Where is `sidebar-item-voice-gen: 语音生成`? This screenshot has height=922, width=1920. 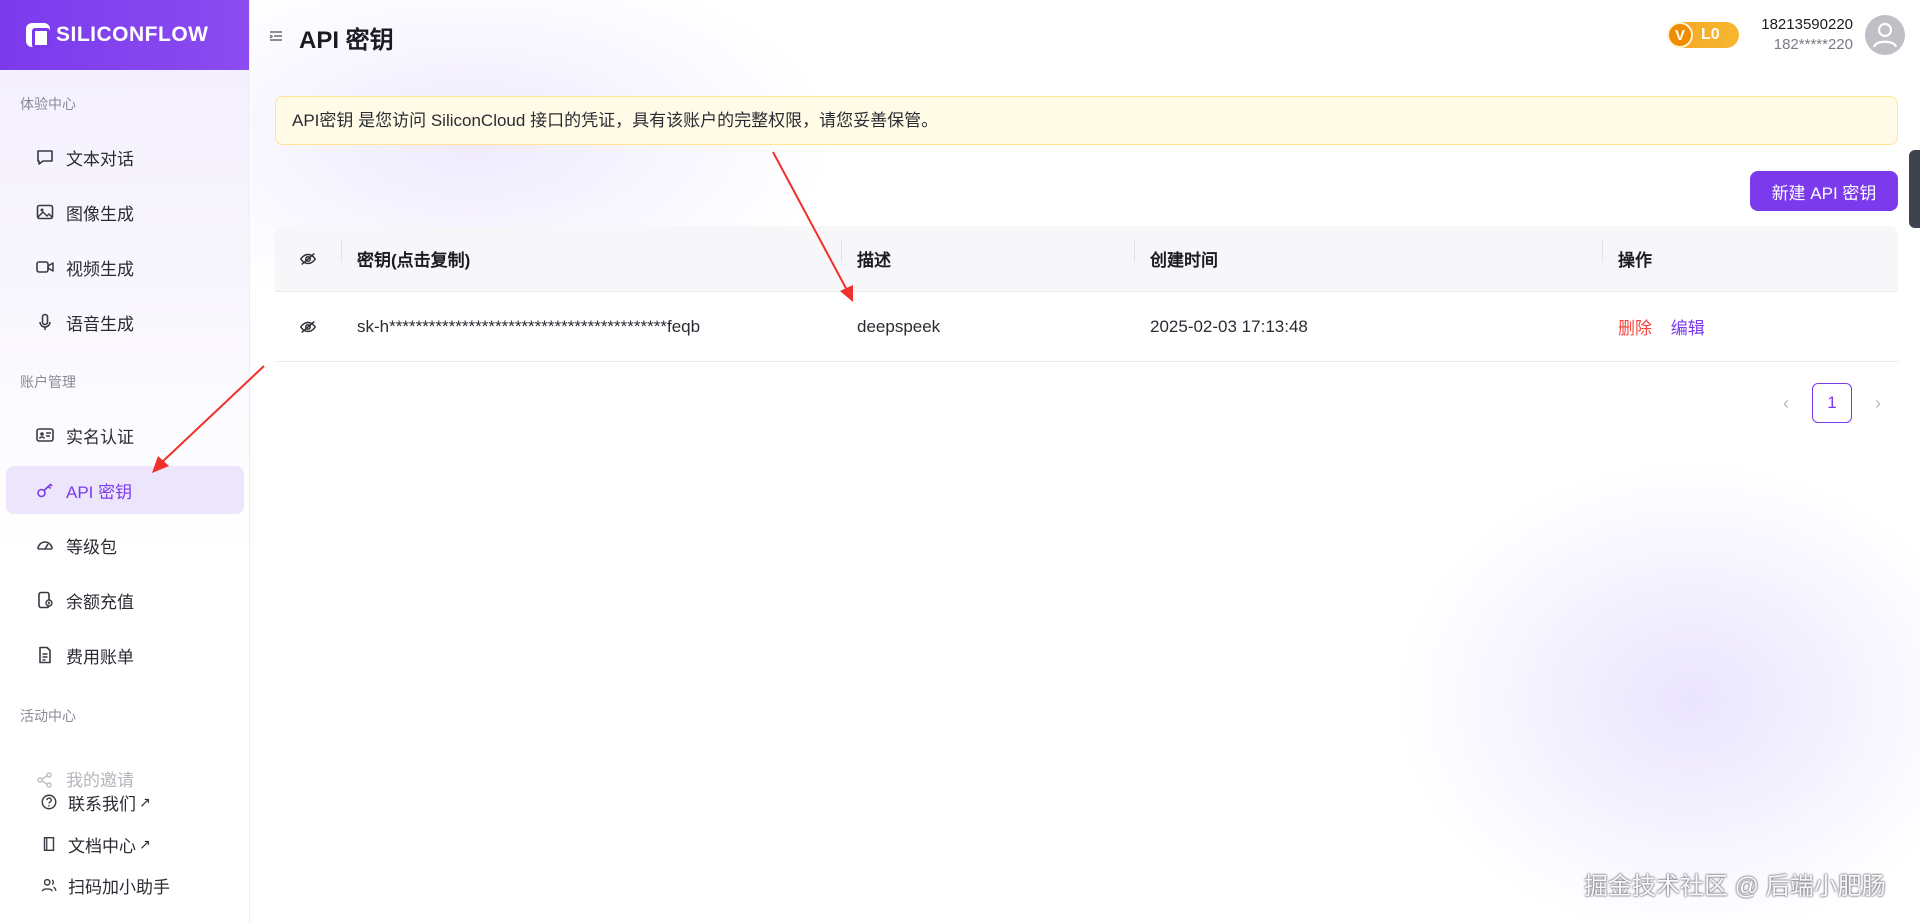 sidebar-item-voice-gen: 语音生成 is located at coordinates (125, 322).